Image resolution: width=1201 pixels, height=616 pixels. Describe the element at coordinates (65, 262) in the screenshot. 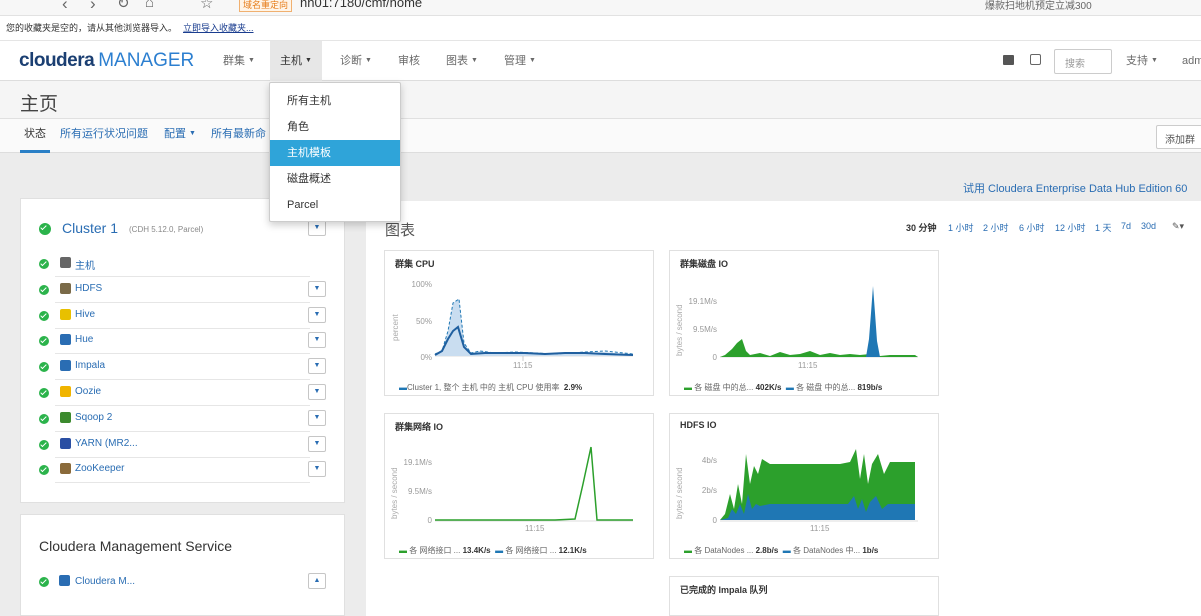

I see `list-icon` at that location.